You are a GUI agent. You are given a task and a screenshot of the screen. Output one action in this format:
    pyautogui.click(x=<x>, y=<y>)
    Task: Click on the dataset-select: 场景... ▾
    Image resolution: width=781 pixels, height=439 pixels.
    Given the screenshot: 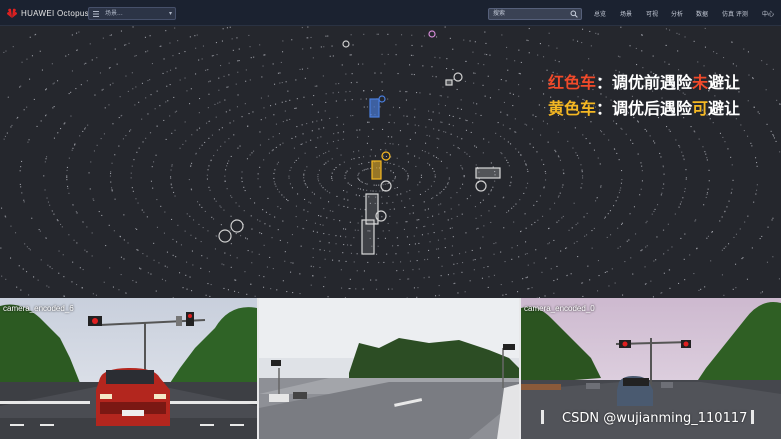 What is the action you would take?
    pyautogui.click(x=132, y=13)
    